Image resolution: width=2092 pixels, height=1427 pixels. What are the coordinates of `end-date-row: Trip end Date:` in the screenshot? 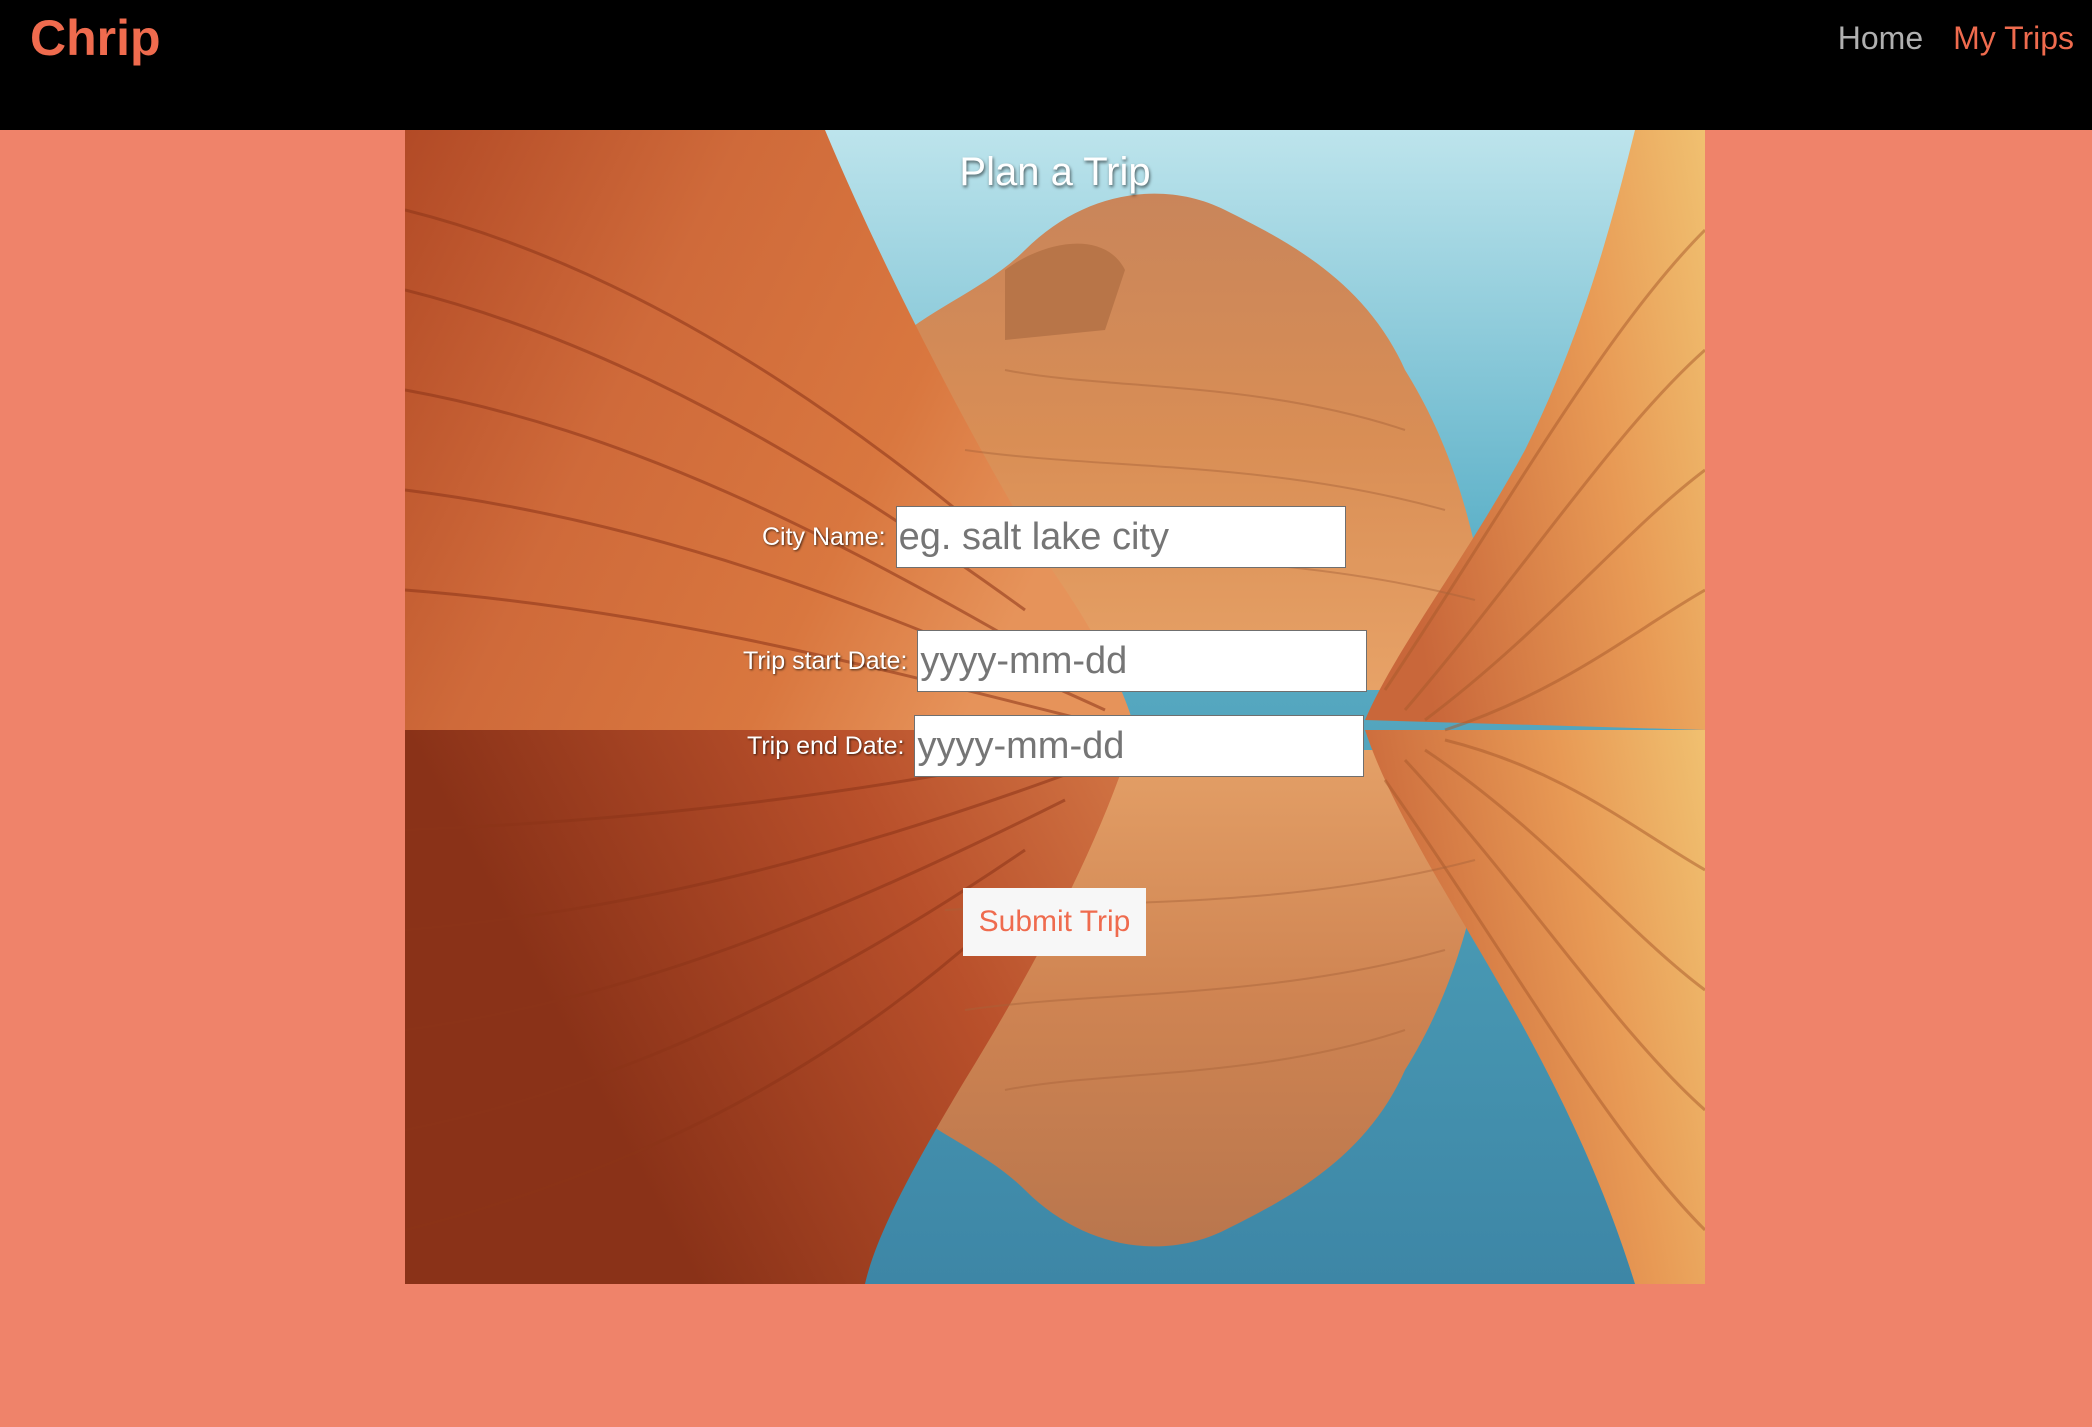 It's located at (1056, 746).